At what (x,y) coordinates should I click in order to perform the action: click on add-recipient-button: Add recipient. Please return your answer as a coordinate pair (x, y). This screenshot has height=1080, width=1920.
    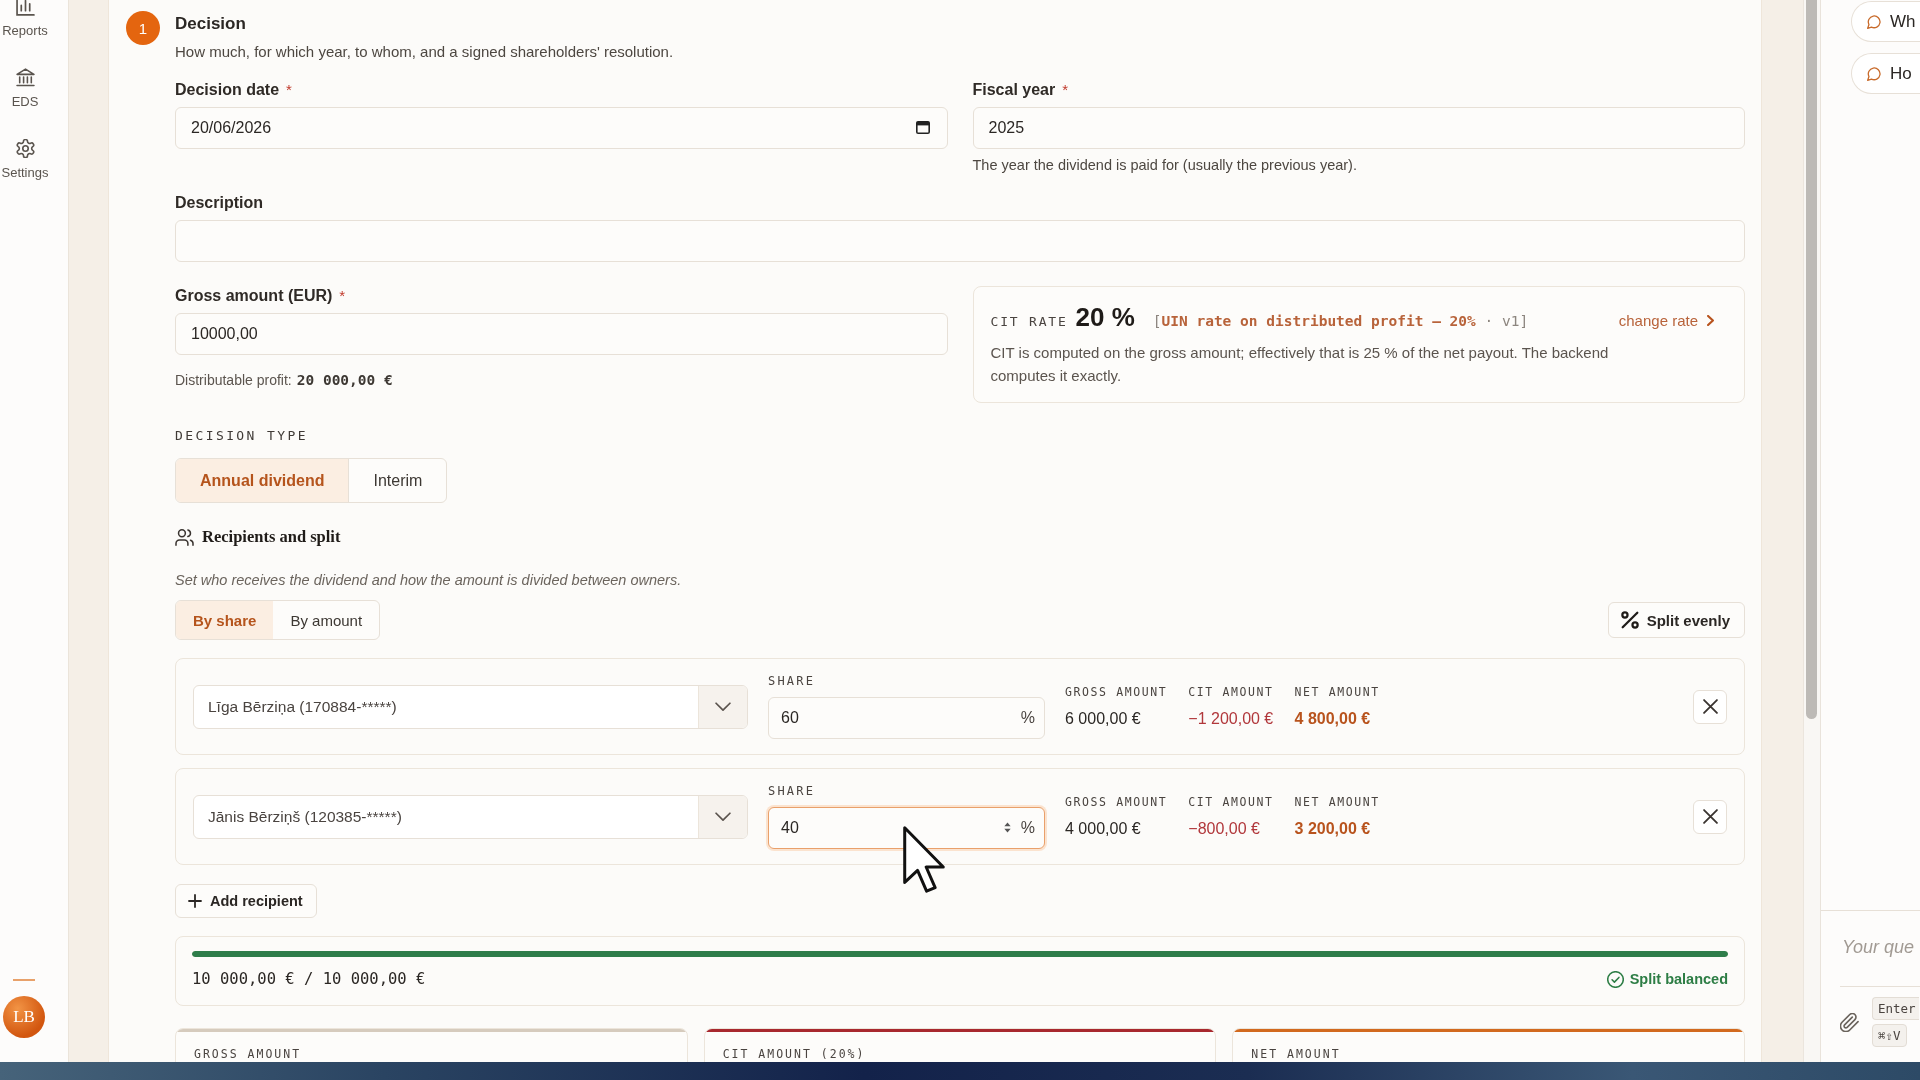
    Looking at the image, I should click on (246, 901).